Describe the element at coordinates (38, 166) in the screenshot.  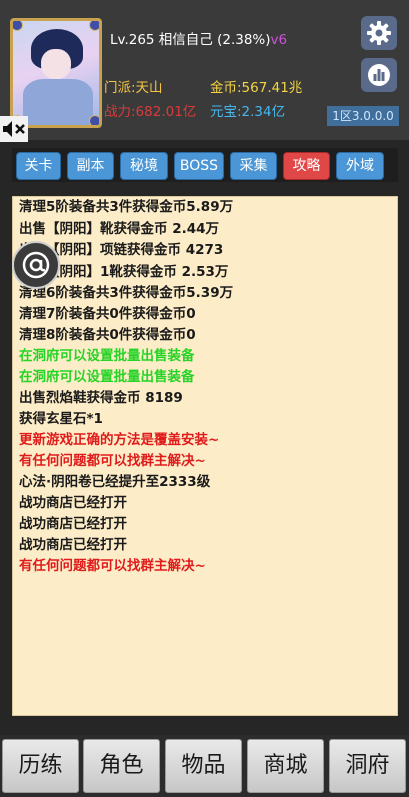
I see `tab-stage: 关卡` at that location.